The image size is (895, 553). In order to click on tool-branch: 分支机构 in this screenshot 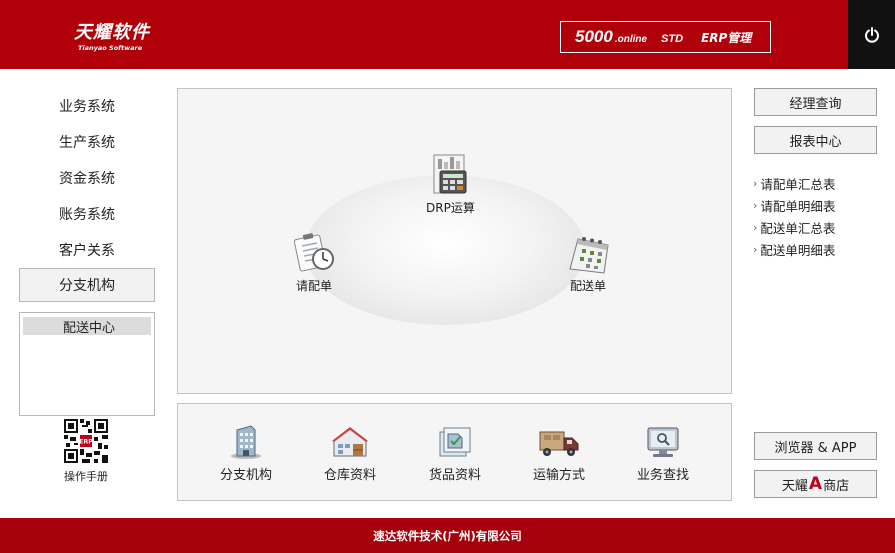, I will do `click(246, 453)`.